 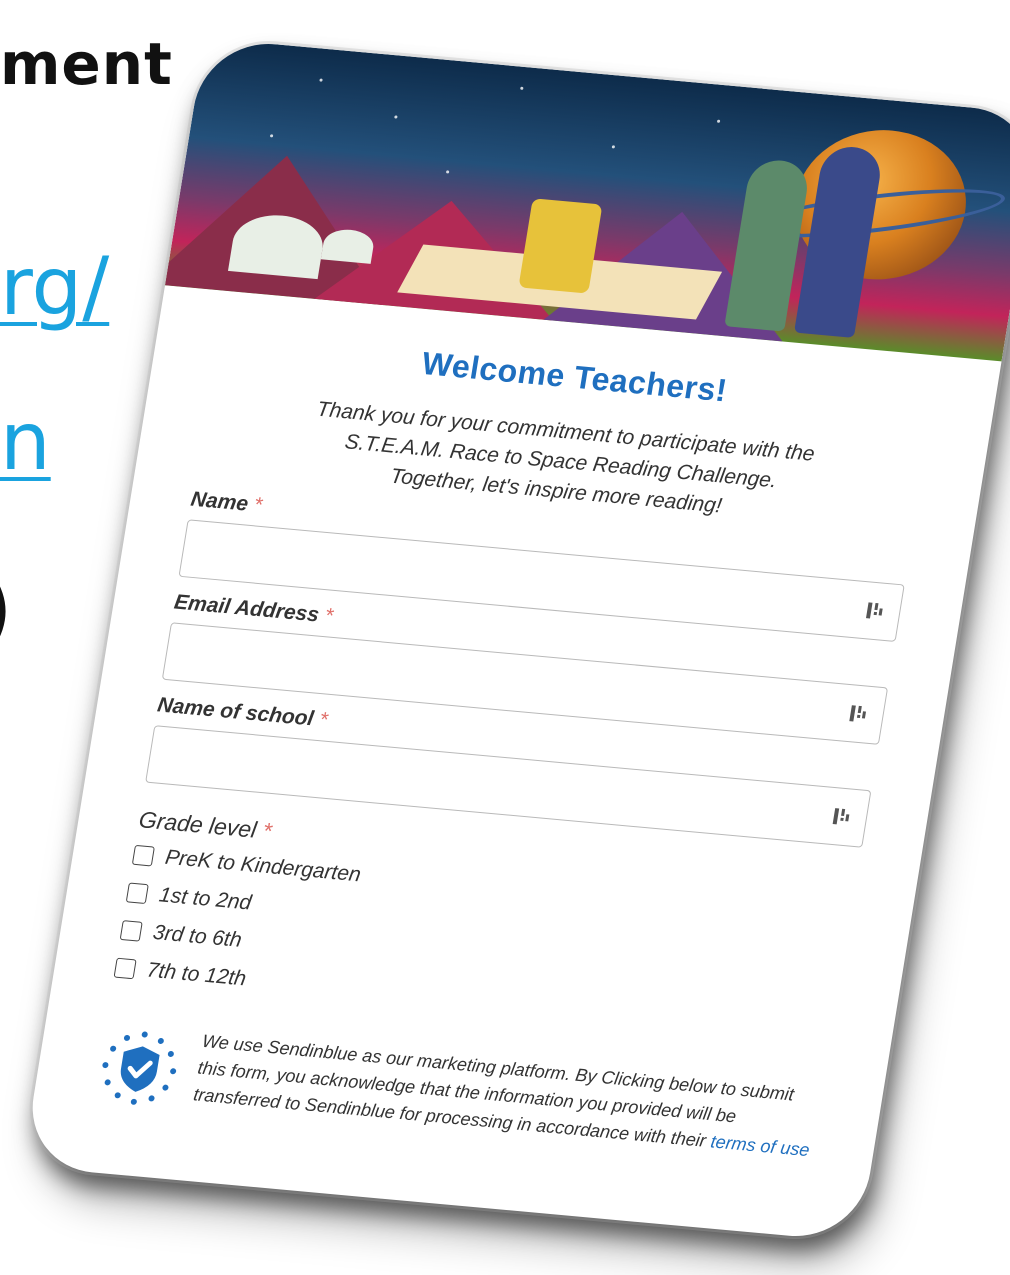 What do you see at coordinates (205, 899) in the screenshot?
I see `grade-option-label: 1st to 2nd` at bounding box center [205, 899].